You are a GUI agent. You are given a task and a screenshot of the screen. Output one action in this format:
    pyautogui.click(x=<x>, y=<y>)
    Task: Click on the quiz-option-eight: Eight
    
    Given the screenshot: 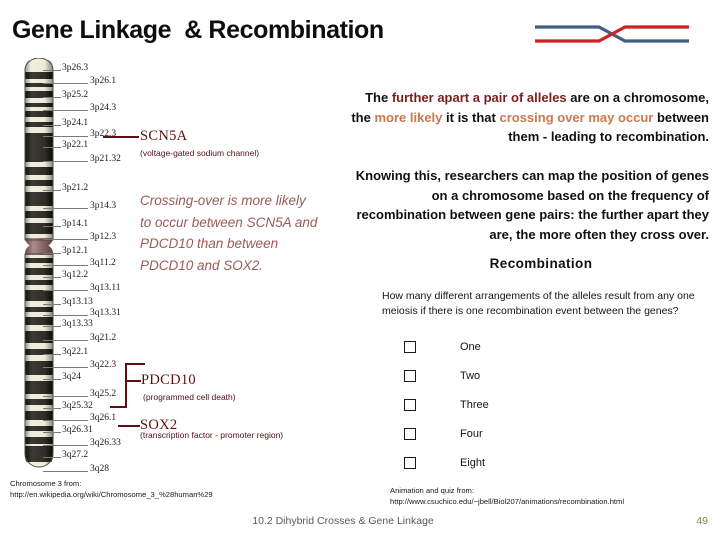 What is the action you would take?
    pyautogui.click(x=541, y=462)
    